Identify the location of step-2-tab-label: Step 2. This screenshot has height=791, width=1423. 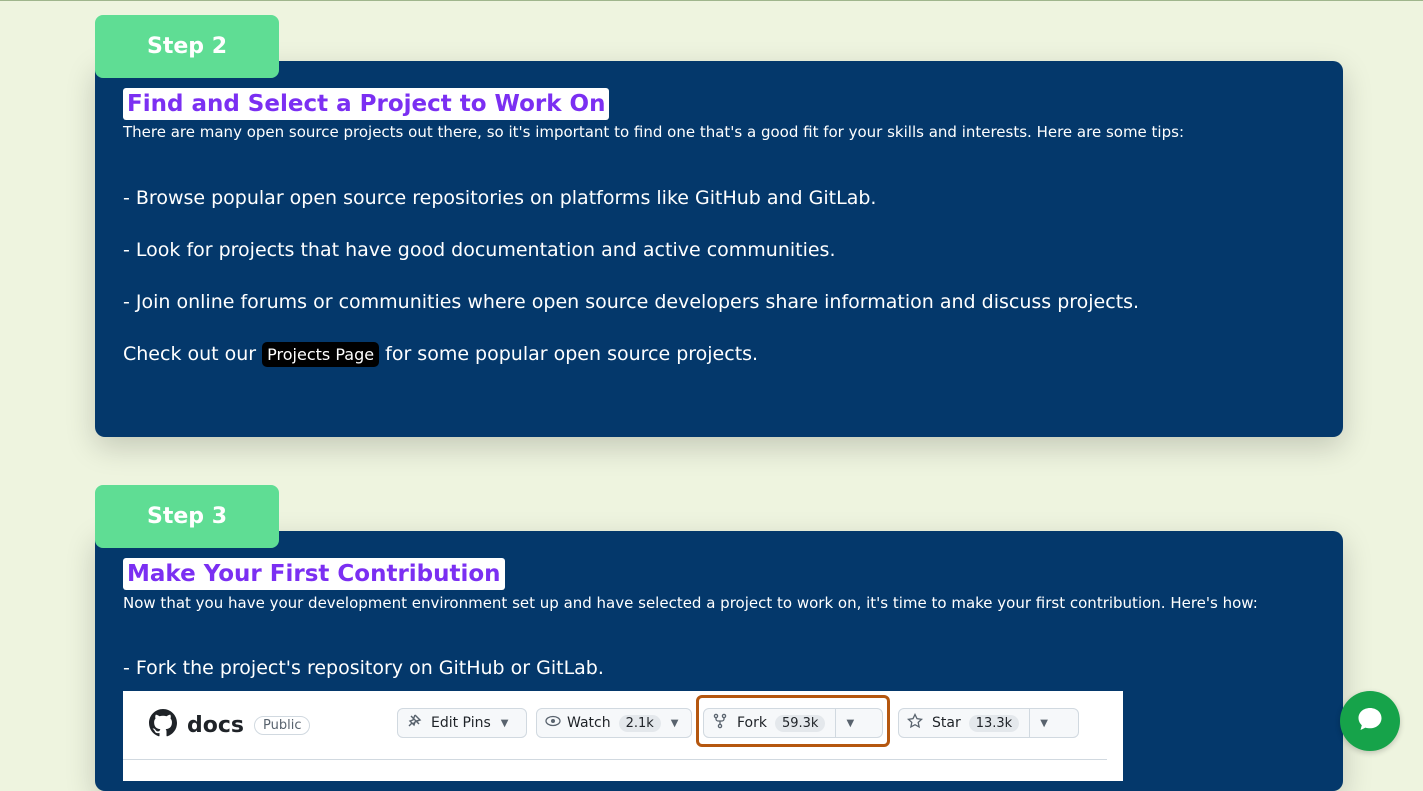
(187, 46).